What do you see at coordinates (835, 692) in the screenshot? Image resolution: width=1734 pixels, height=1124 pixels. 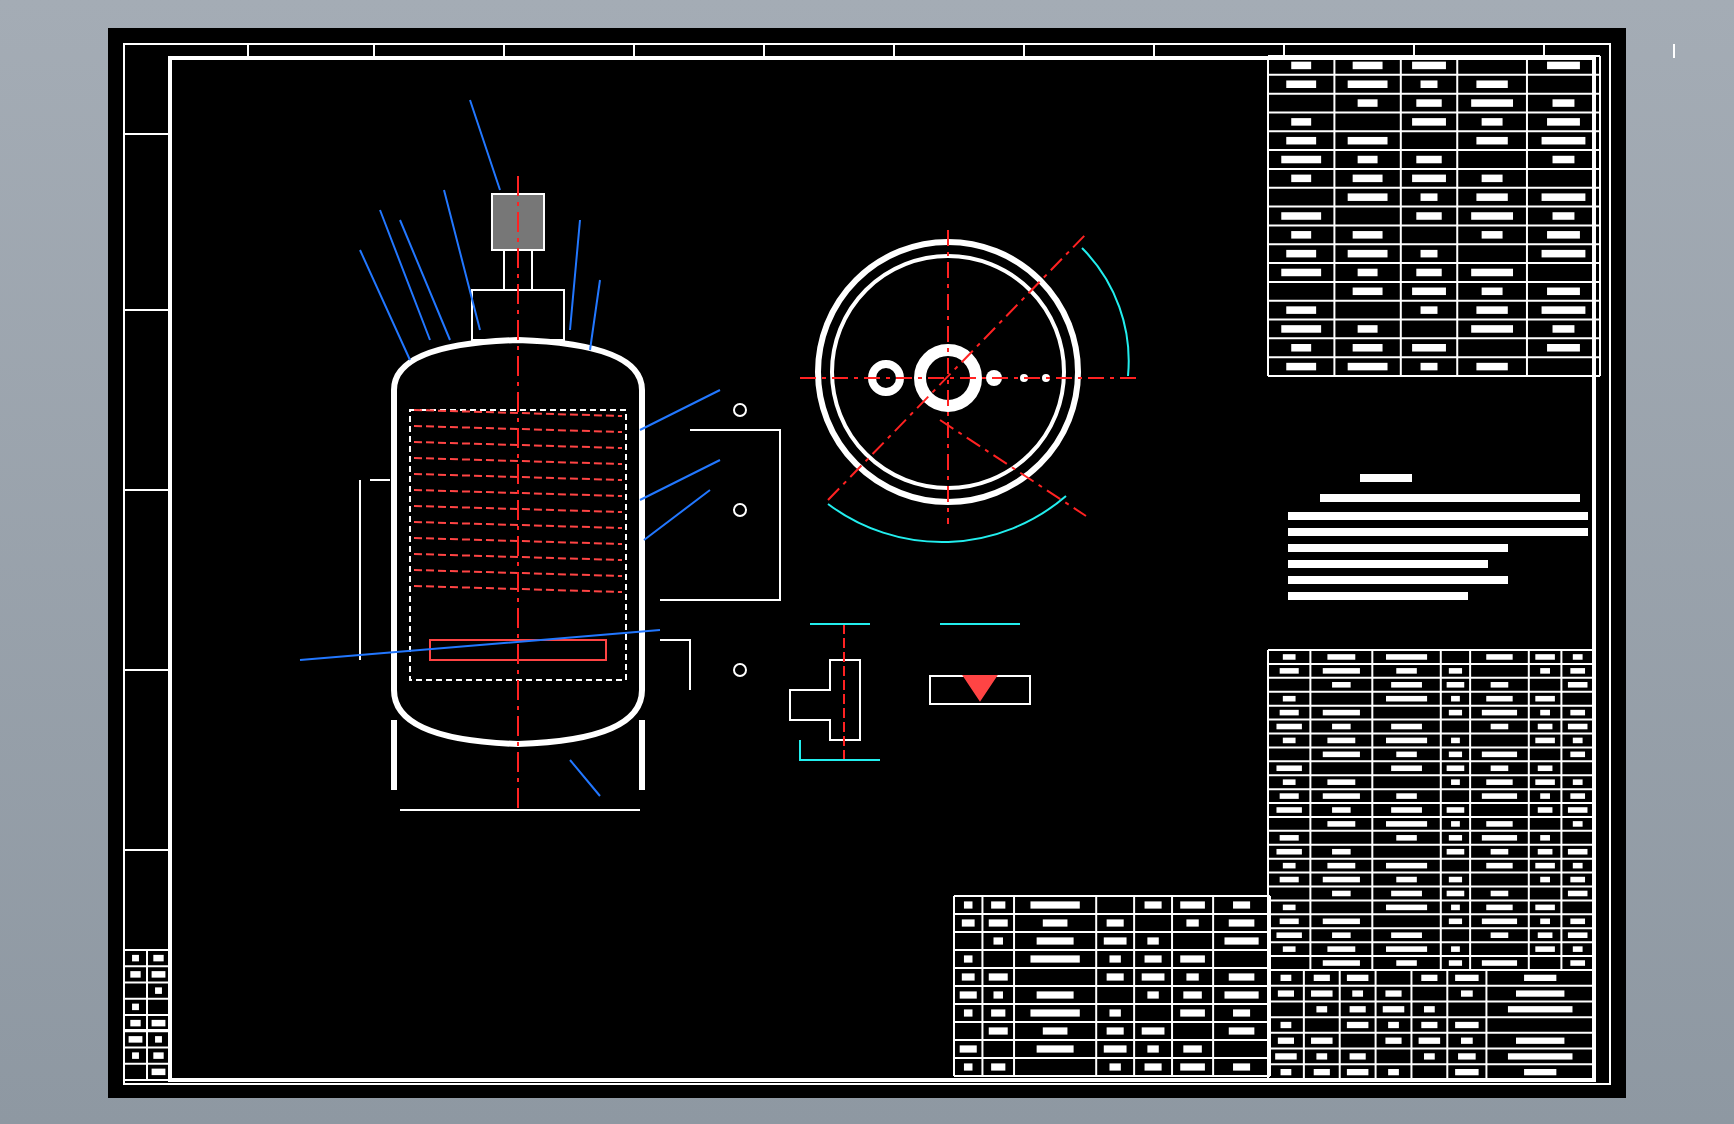 I see `flange-detail-drawing` at bounding box center [835, 692].